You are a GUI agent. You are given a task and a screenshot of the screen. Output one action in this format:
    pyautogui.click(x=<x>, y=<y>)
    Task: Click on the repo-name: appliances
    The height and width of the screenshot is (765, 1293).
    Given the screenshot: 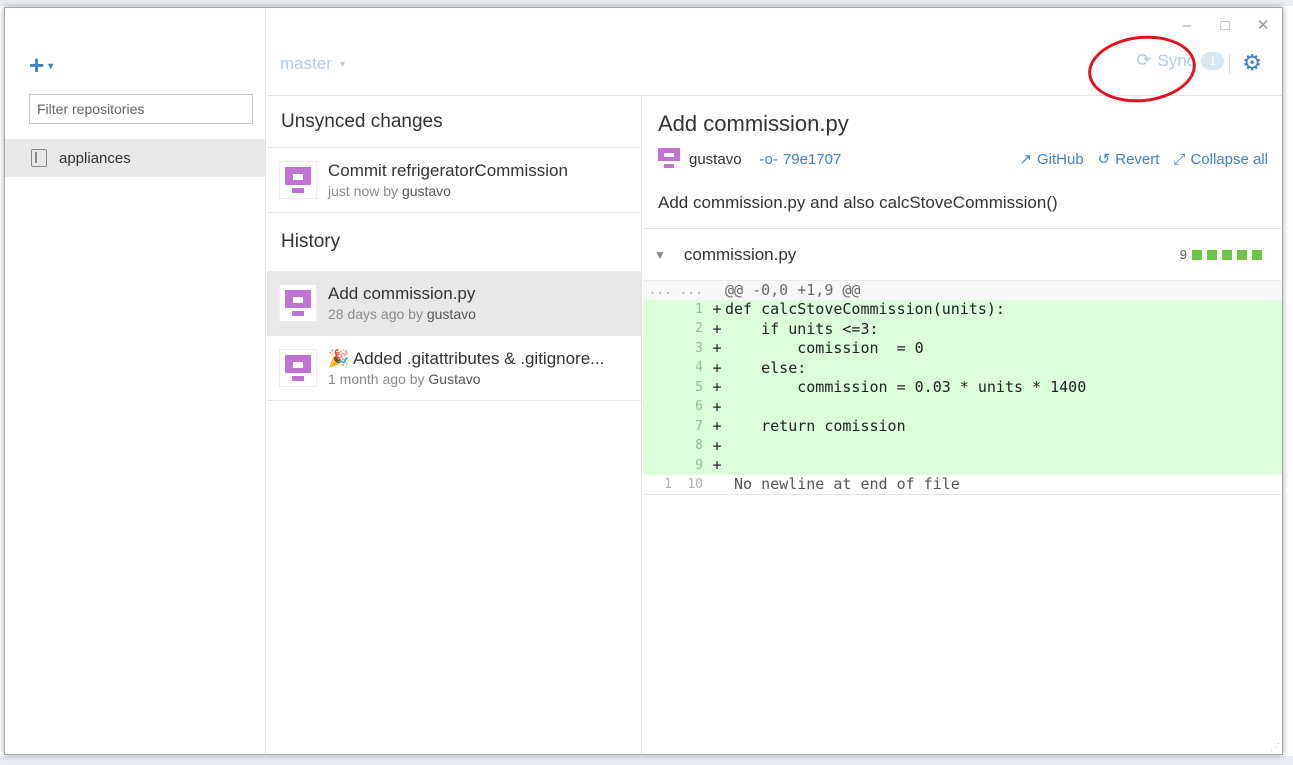 What is the action you would take?
    pyautogui.click(x=95, y=158)
    